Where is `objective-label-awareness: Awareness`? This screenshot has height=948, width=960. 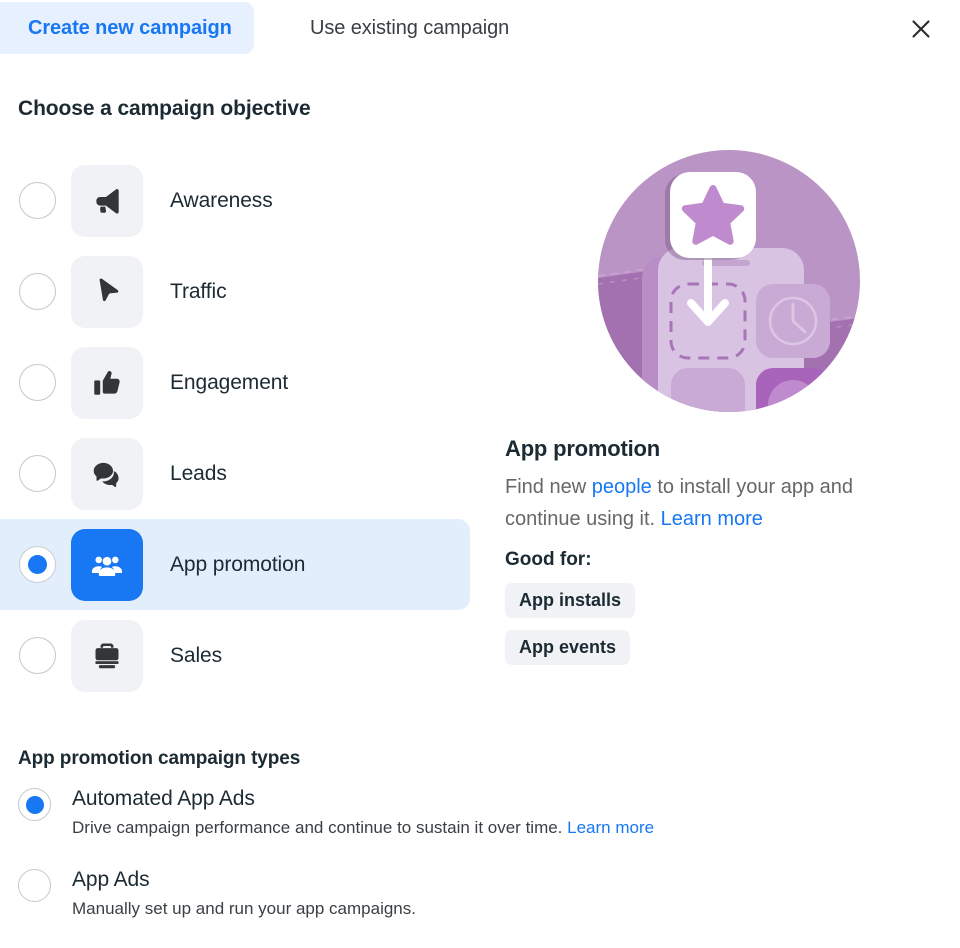
objective-label-awareness: Awareness is located at coordinates (221, 200).